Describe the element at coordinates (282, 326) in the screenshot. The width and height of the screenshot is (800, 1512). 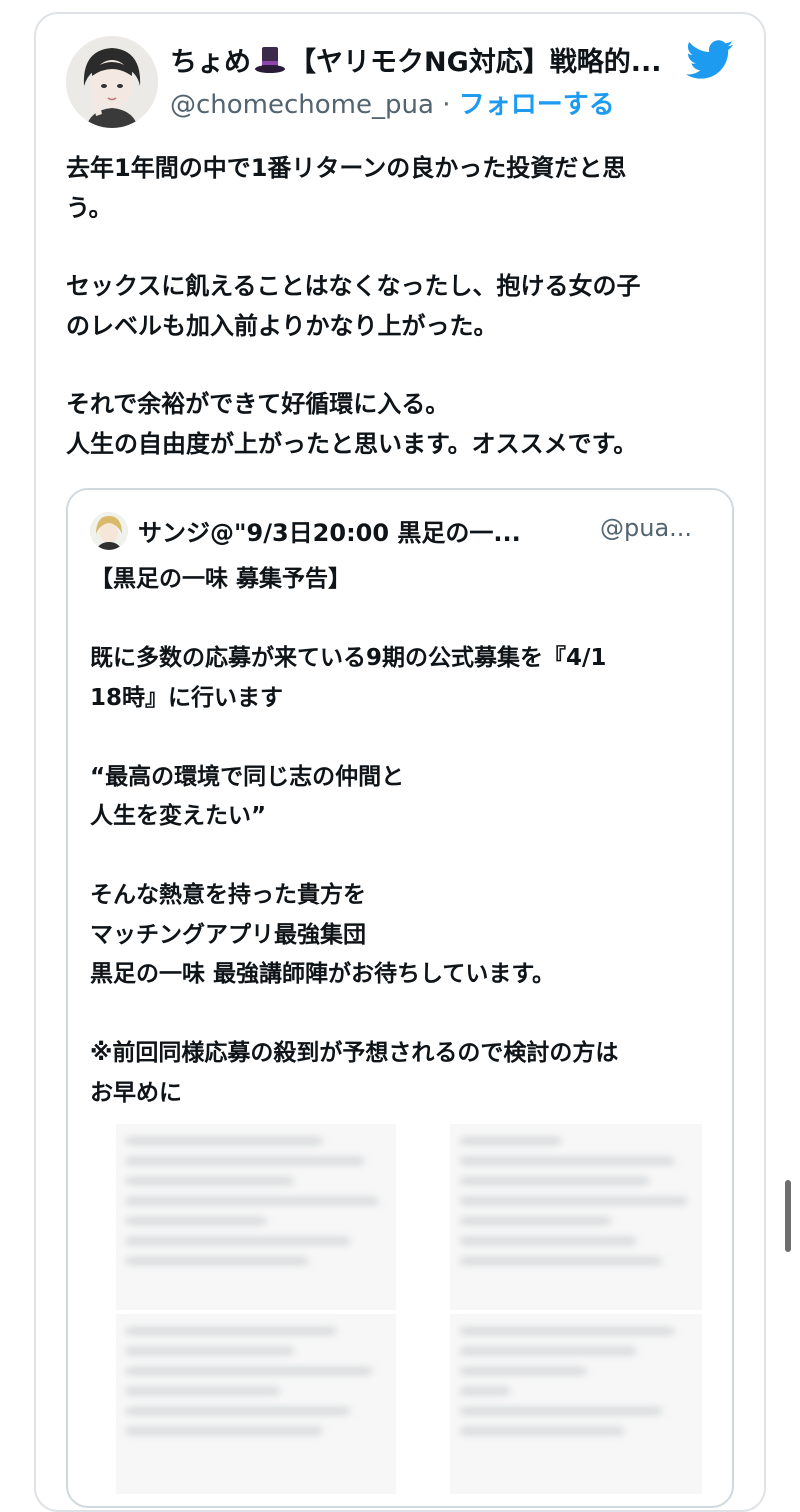
I see `tweet-line: のレベルも加入前よりかなり上がった。` at that location.